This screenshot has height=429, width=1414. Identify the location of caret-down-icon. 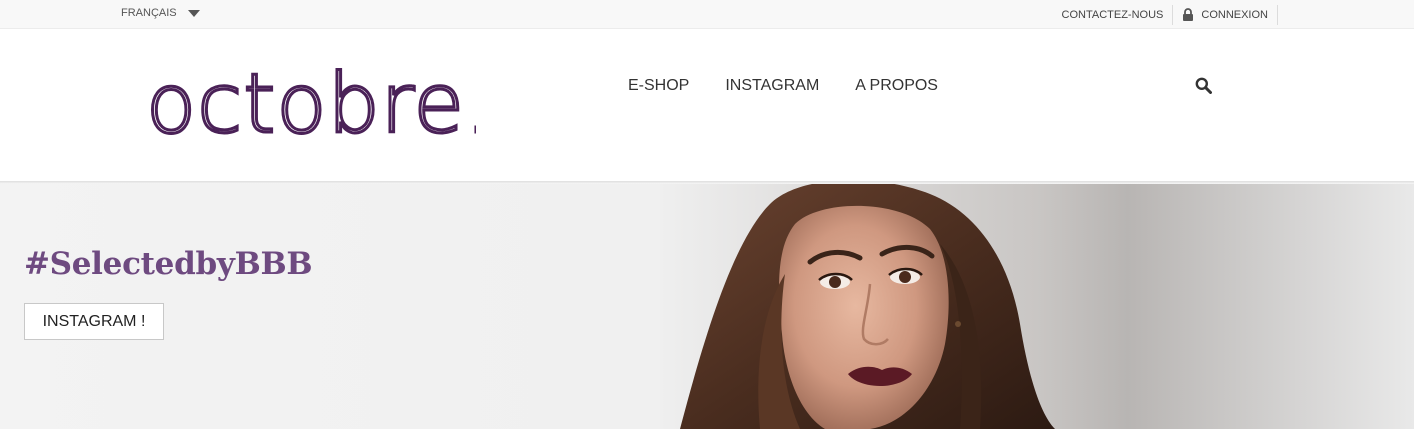
(193, 13).